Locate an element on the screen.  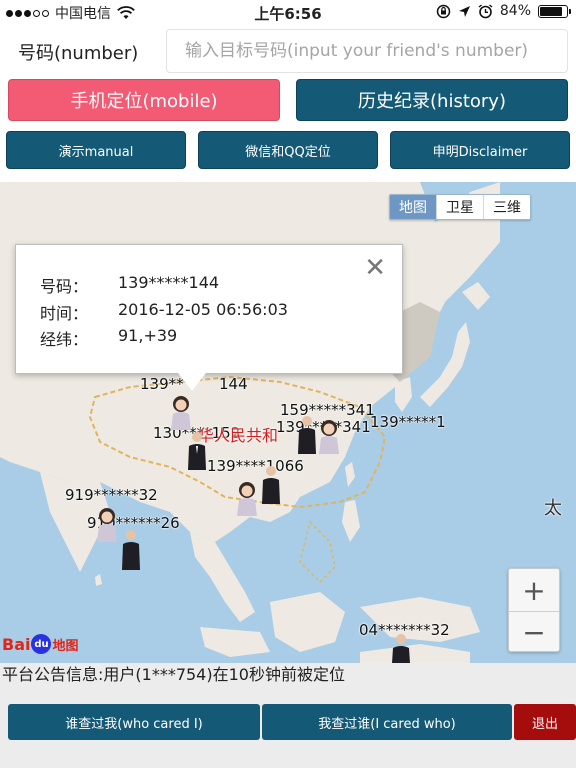
battery-percent: 84% is located at coordinates (515, 11).